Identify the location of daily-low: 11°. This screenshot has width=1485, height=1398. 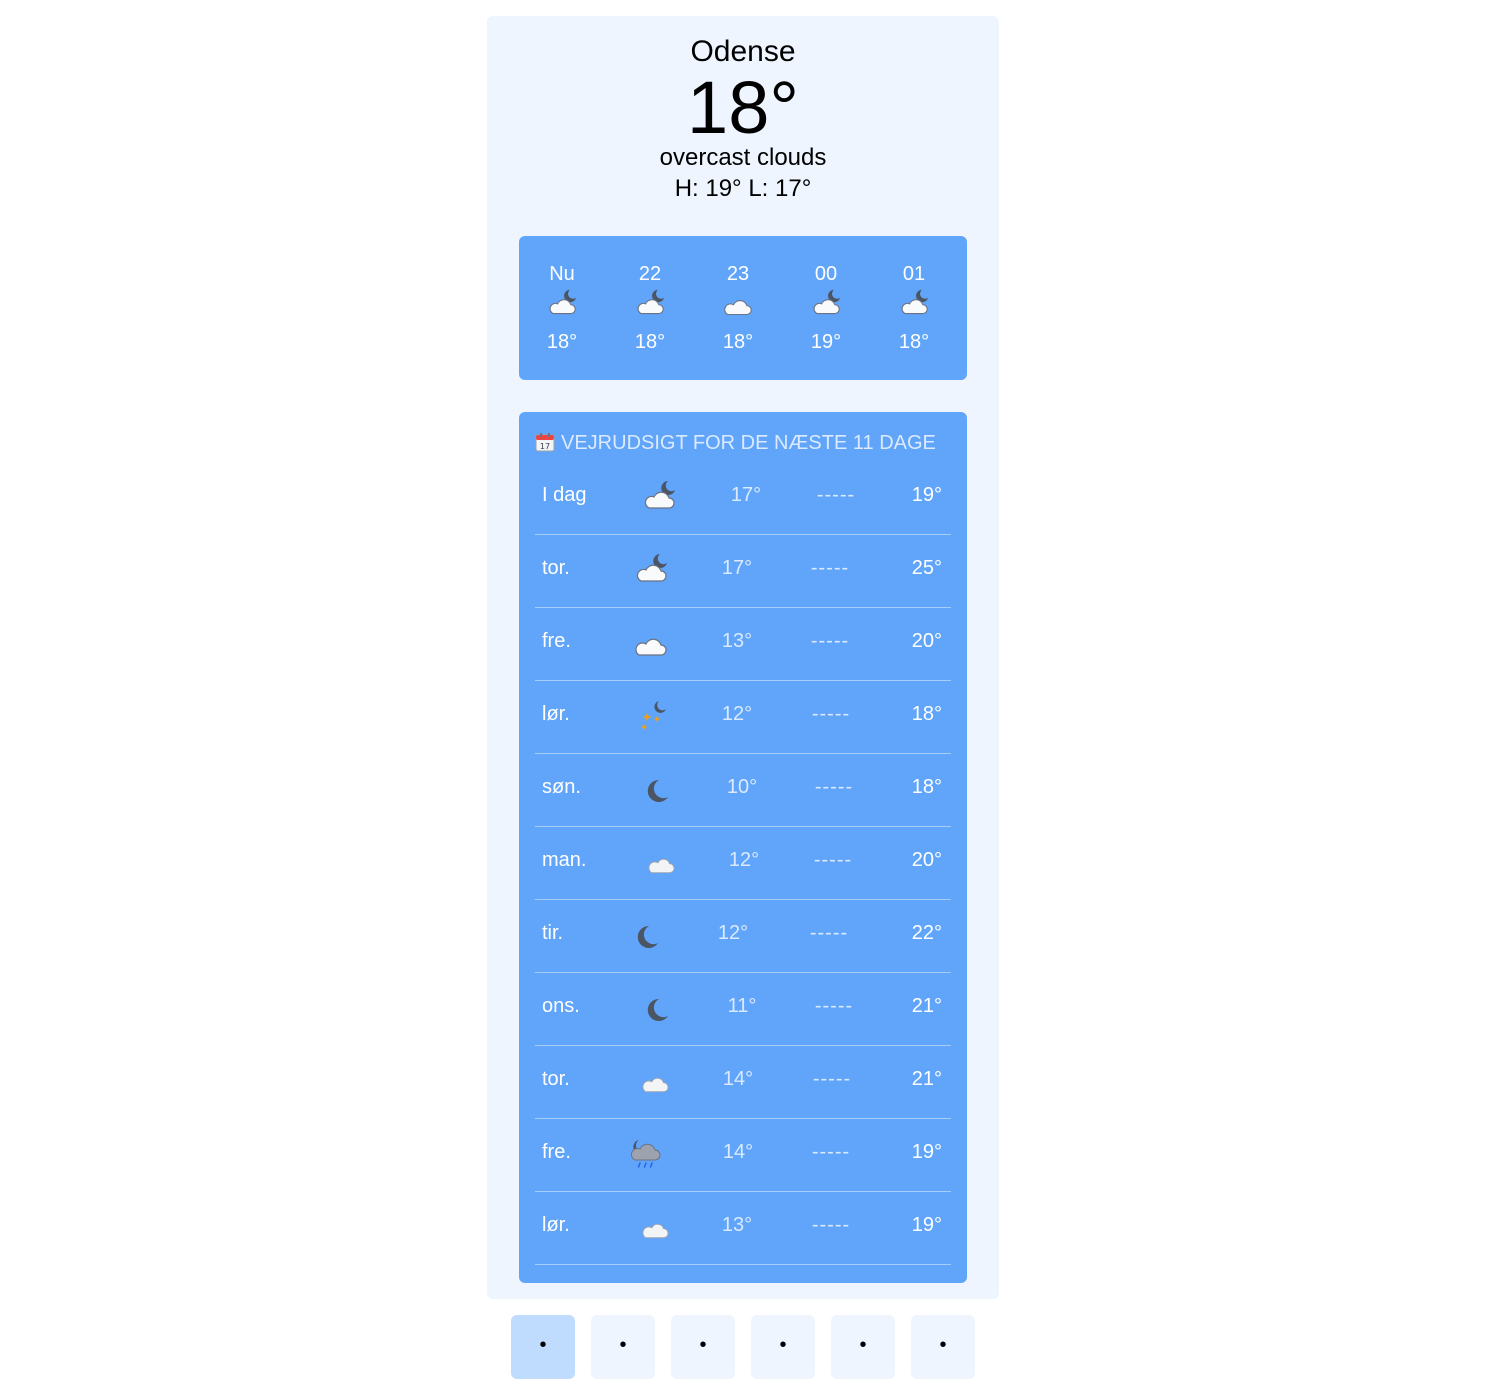
(742, 1006).